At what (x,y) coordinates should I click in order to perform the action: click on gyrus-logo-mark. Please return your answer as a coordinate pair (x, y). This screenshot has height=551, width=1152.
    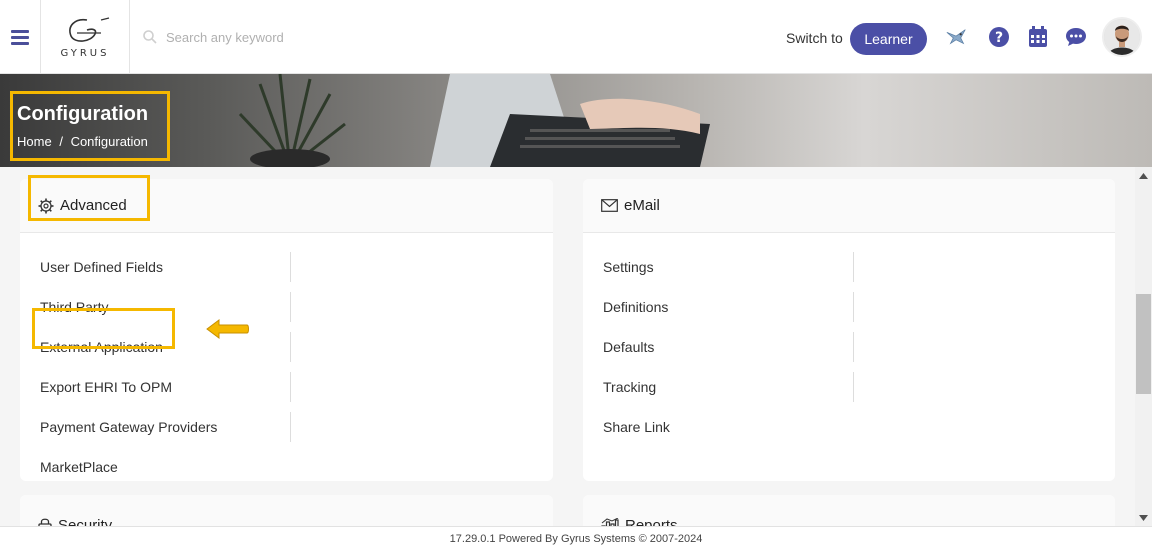
    Looking at the image, I should click on (89, 29).